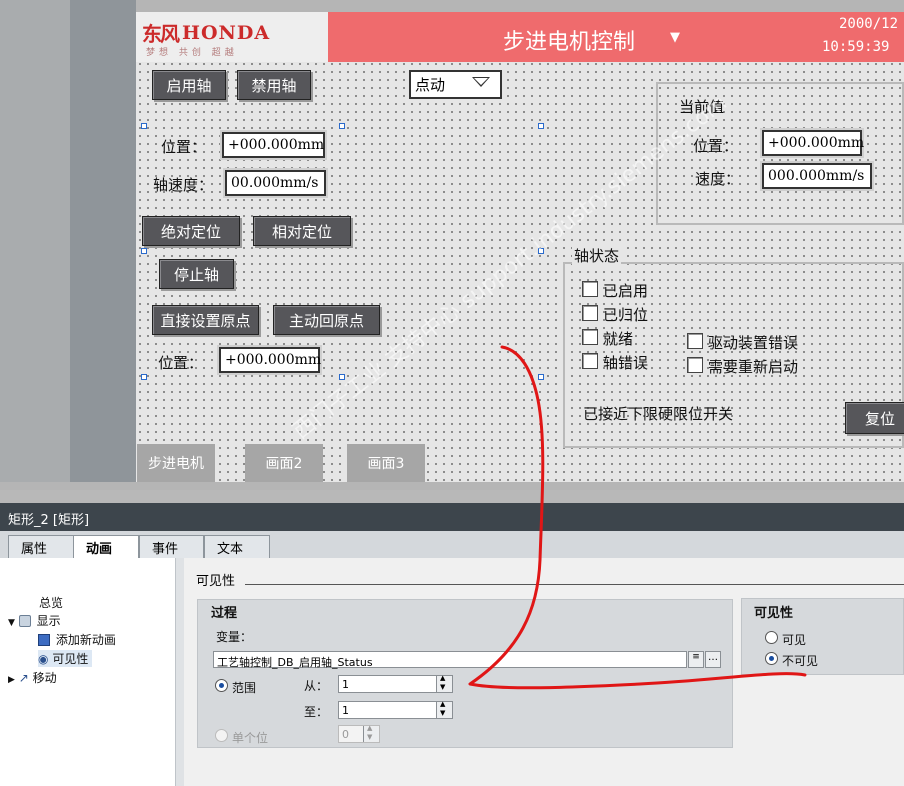 Image resolution: width=904 pixels, height=786 pixels. Describe the element at coordinates (189, 85) in the screenshot. I see `enable-axis-button: 启用轴` at that location.